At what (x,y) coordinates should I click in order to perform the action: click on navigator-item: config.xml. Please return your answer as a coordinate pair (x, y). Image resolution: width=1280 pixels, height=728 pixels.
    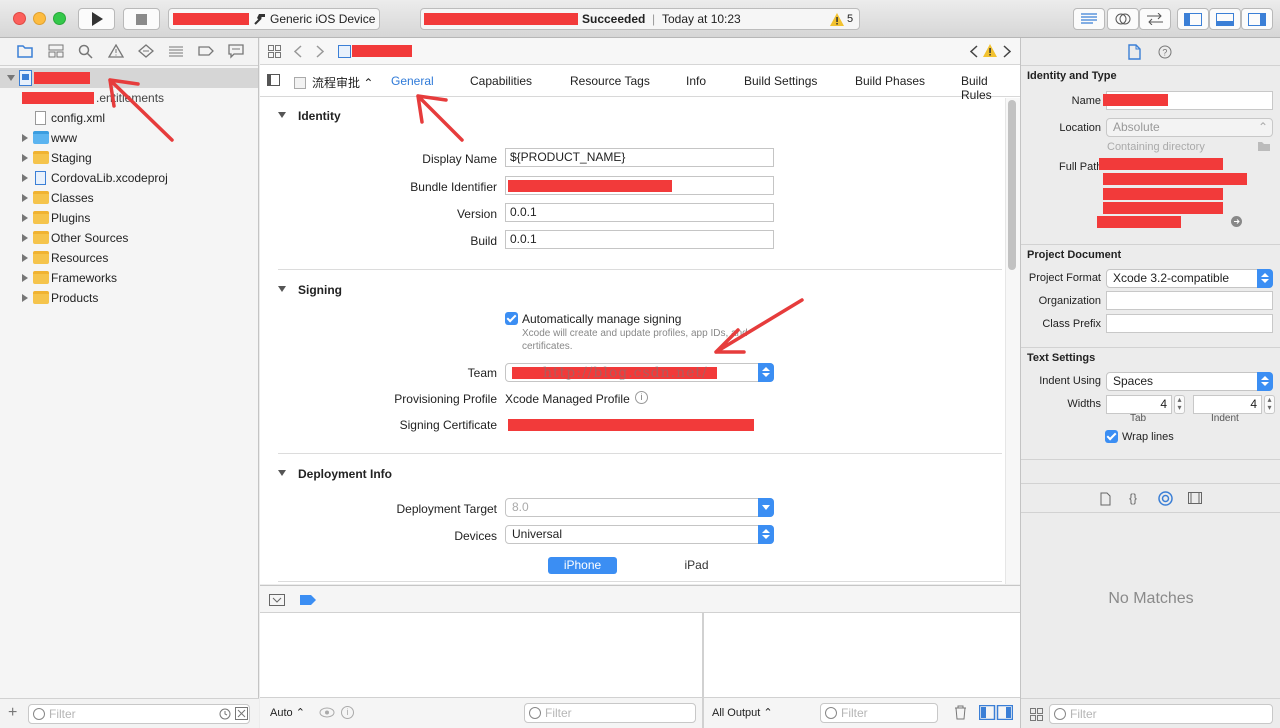
    Looking at the image, I should click on (129, 118).